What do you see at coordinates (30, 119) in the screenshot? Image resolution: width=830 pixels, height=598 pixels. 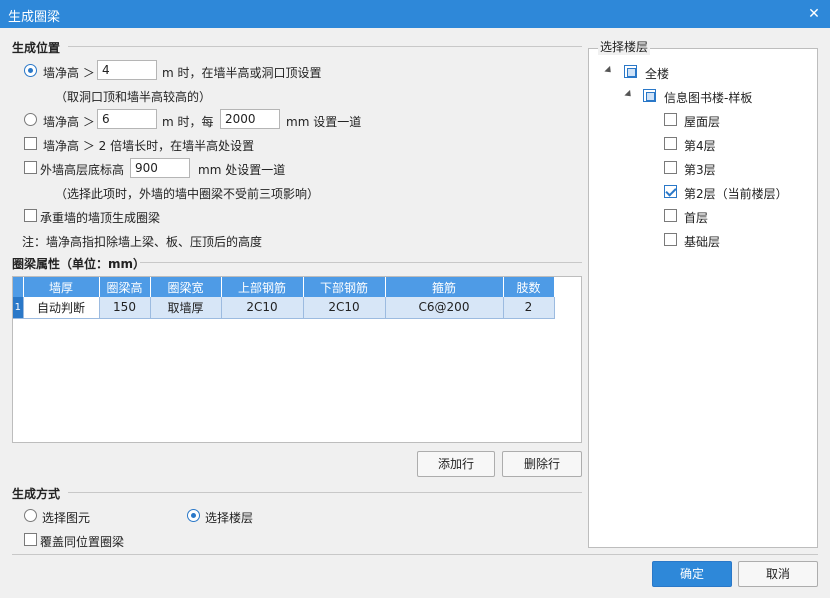 I see `opt2-radio` at bounding box center [30, 119].